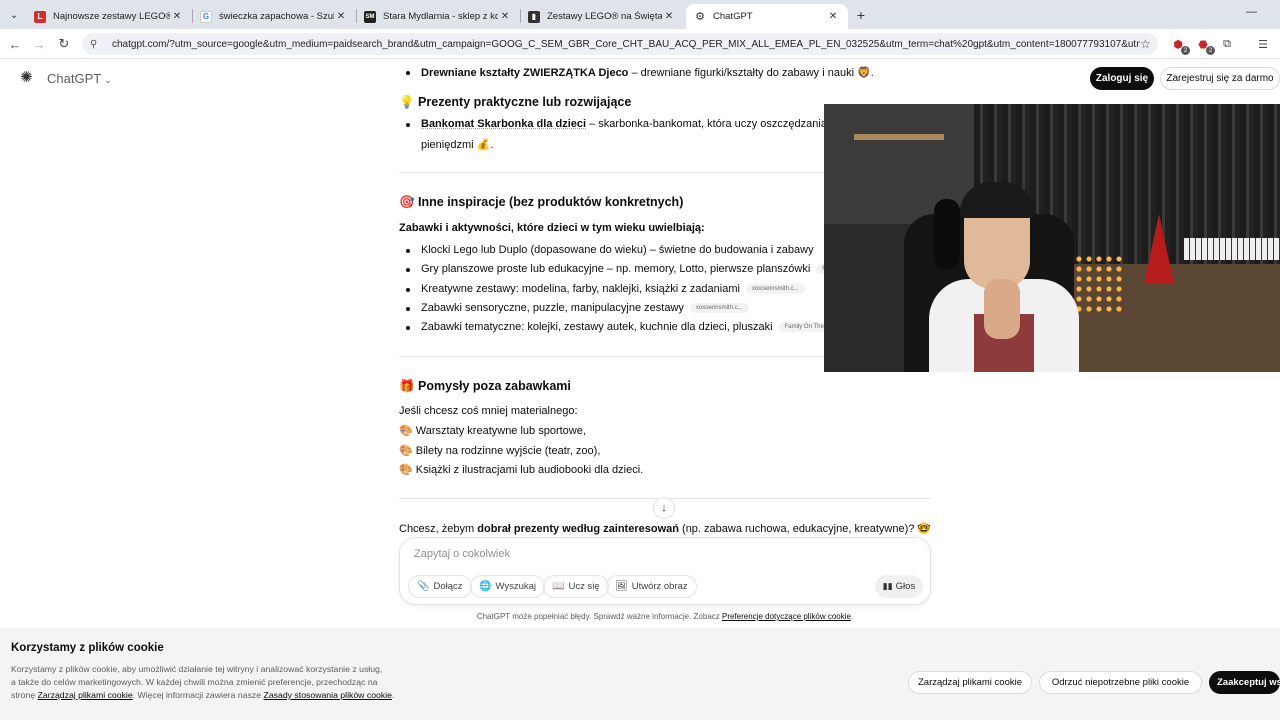 Image resolution: width=1280 pixels, height=720 pixels. I want to click on tab-chatgpt: ⚙ ChatGPT ✕, so click(767, 16).